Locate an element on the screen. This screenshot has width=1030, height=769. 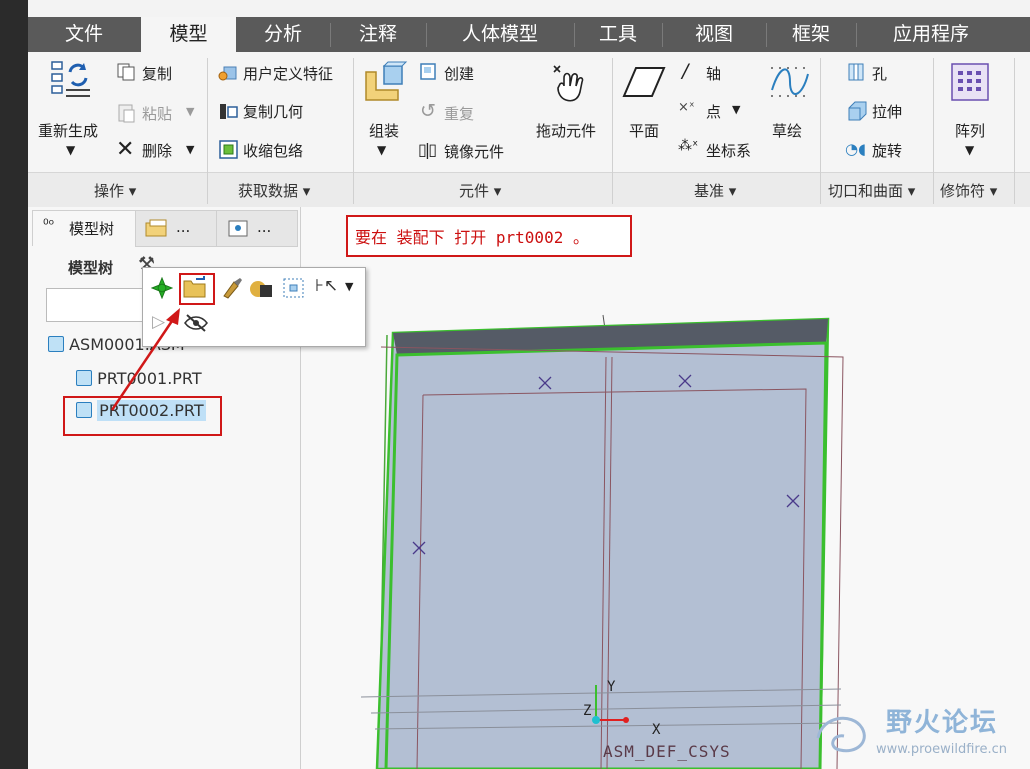
hole-button: 孔 is located at coordinates (879, 73).